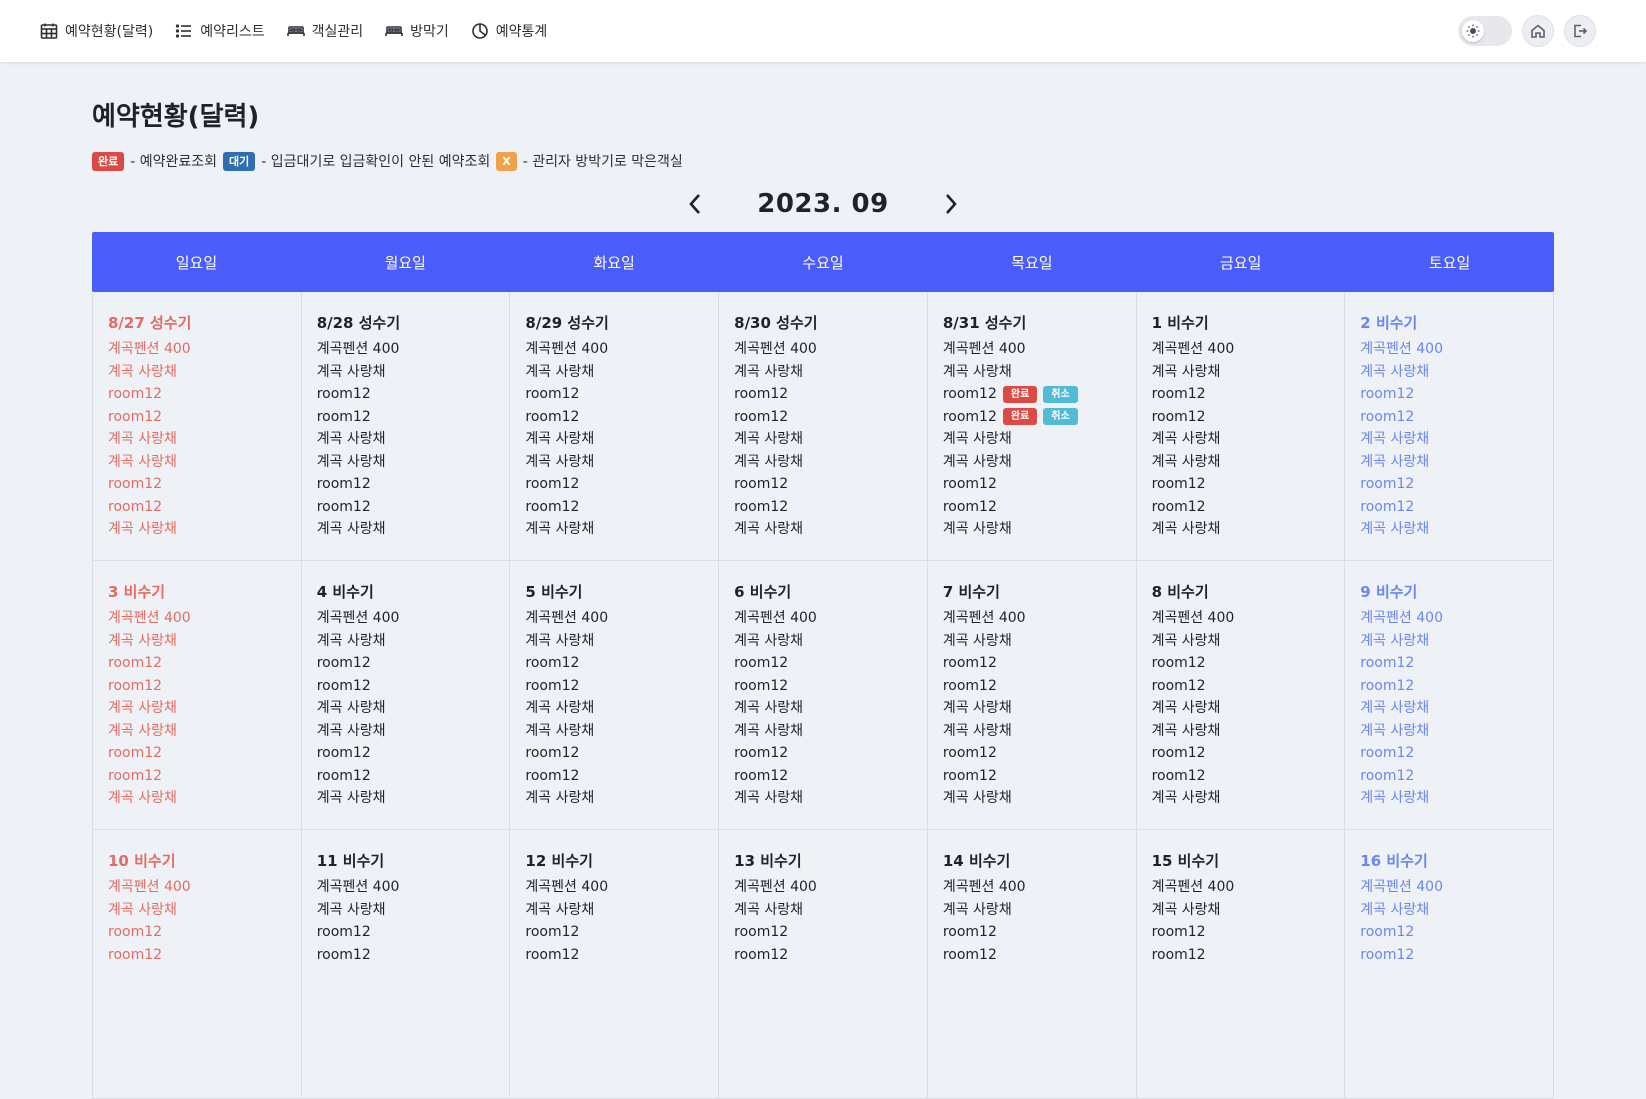 The height and width of the screenshot is (1099, 1646). What do you see at coordinates (951, 204) in the screenshot?
I see `next-month-button` at bounding box center [951, 204].